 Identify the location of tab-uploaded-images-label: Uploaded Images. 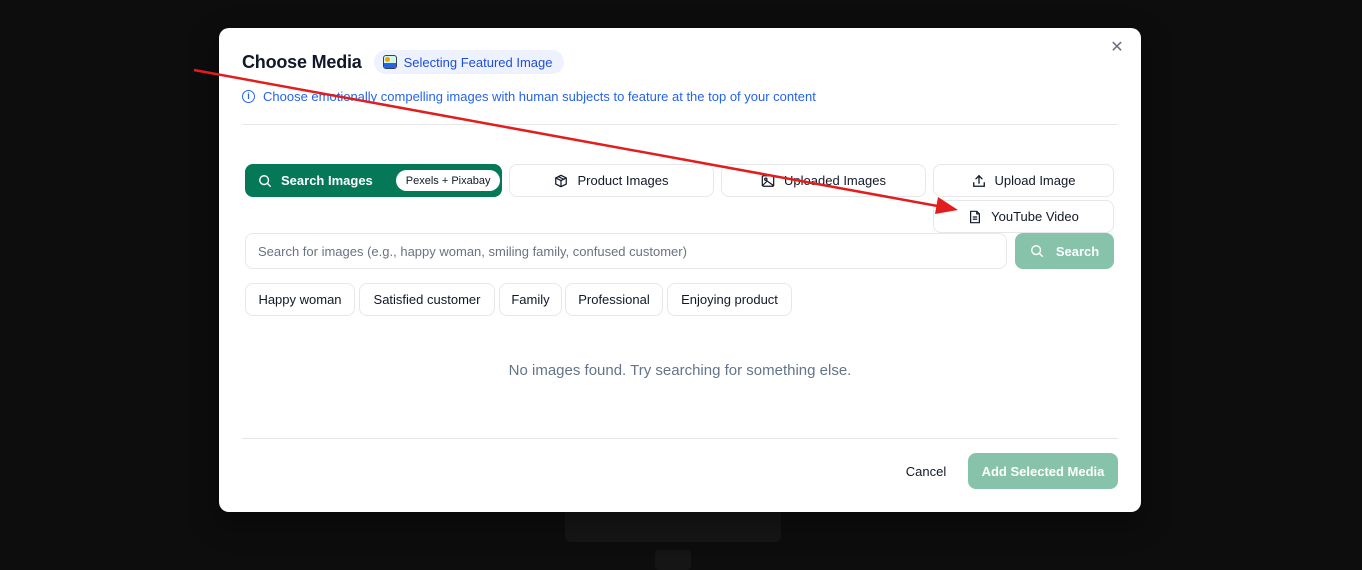
(835, 180).